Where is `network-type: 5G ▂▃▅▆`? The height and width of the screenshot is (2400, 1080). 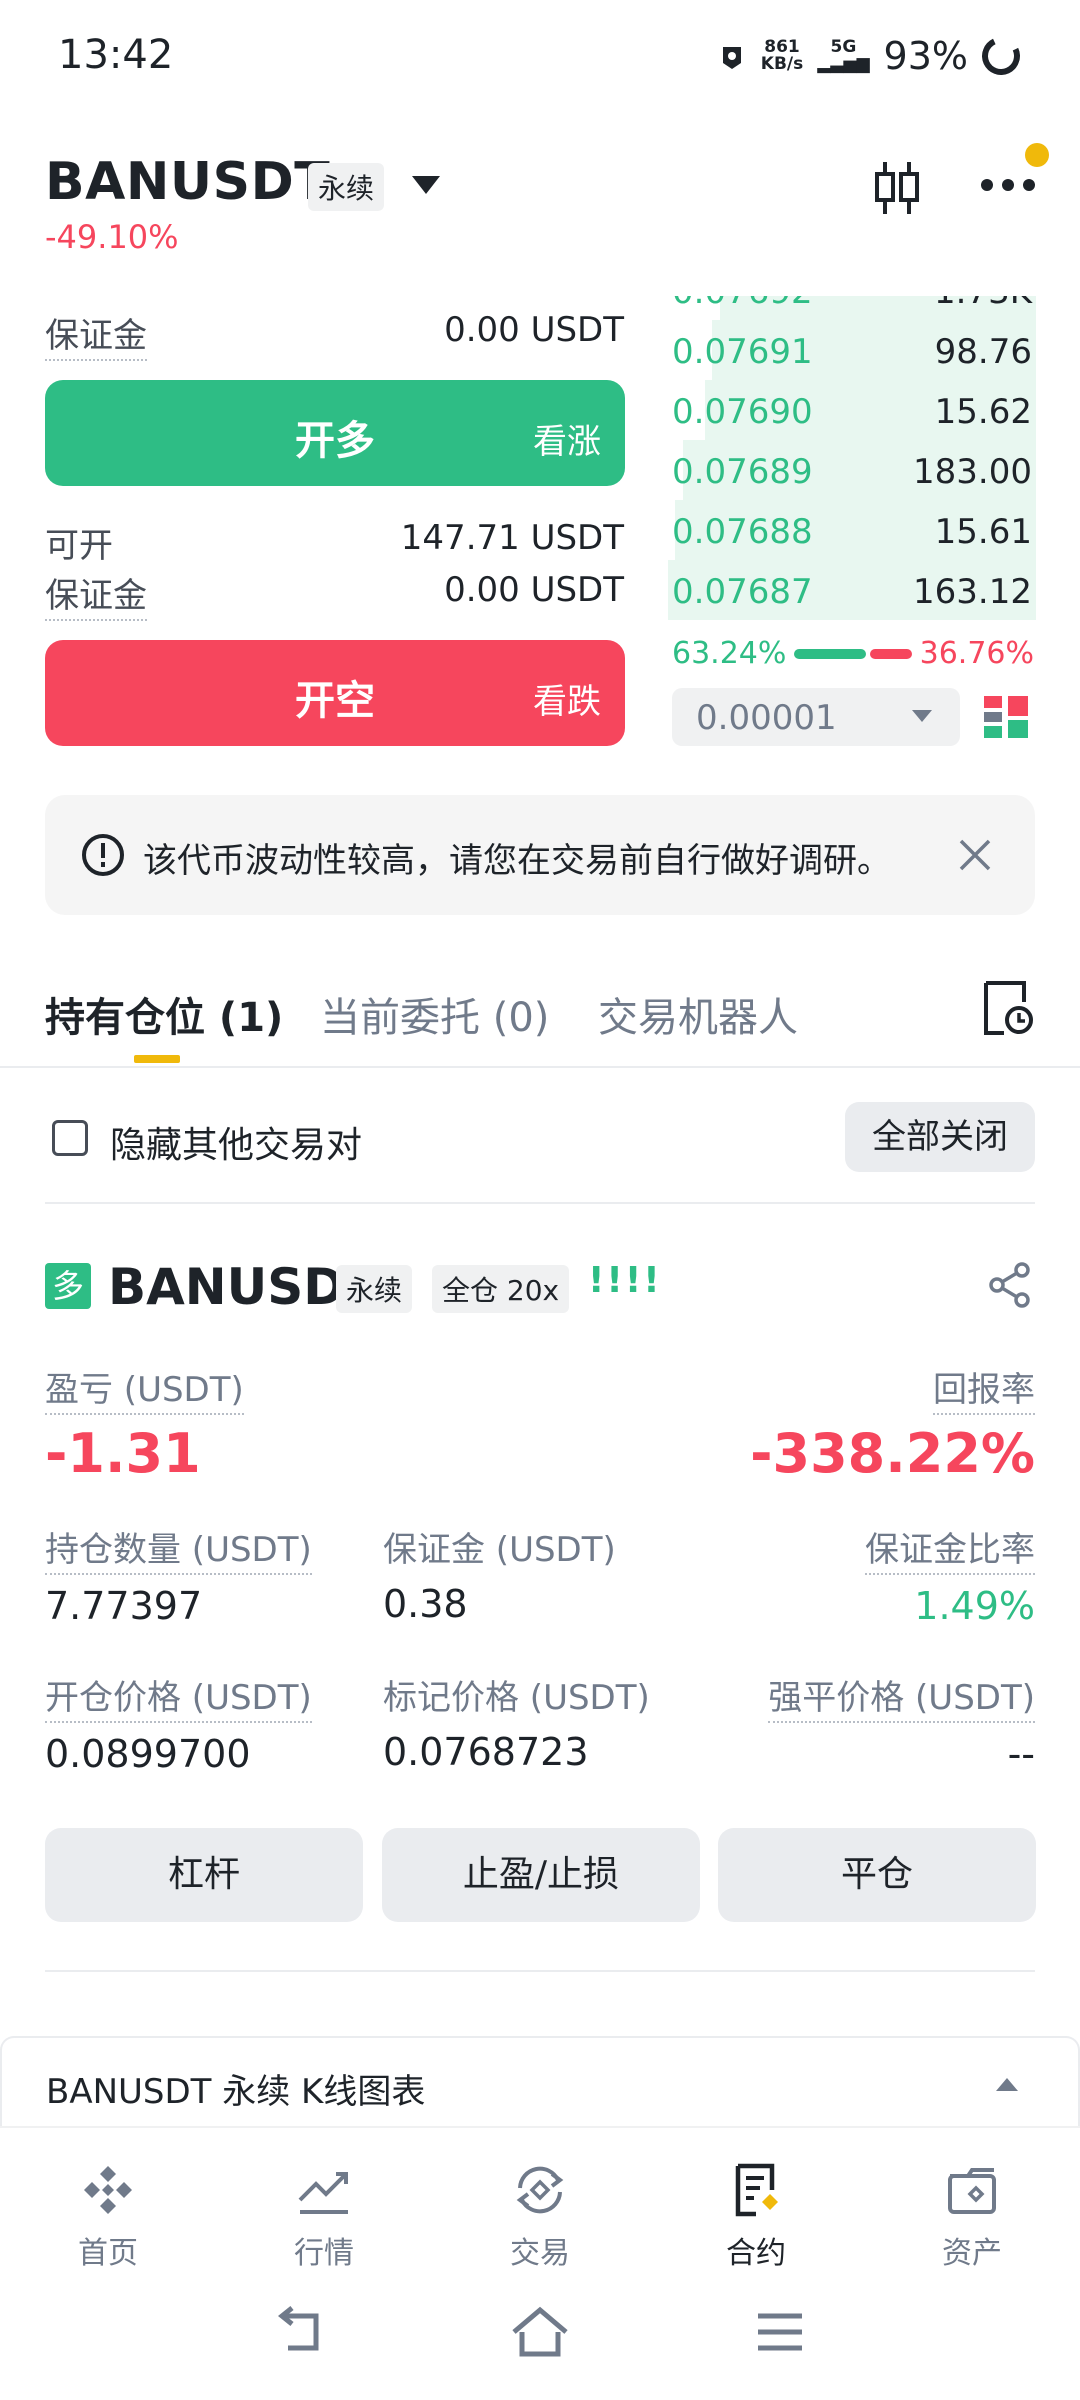 network-type: 5G ▂▃▅▆ is located at coordinates (843, 55).